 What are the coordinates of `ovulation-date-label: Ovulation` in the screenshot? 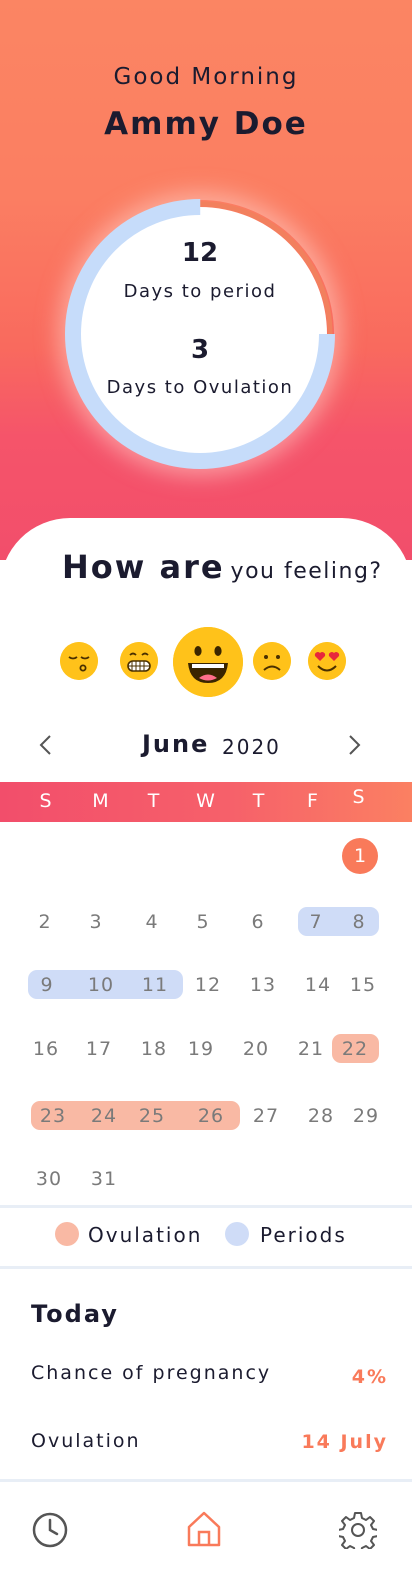 It's located at (86, 1441).